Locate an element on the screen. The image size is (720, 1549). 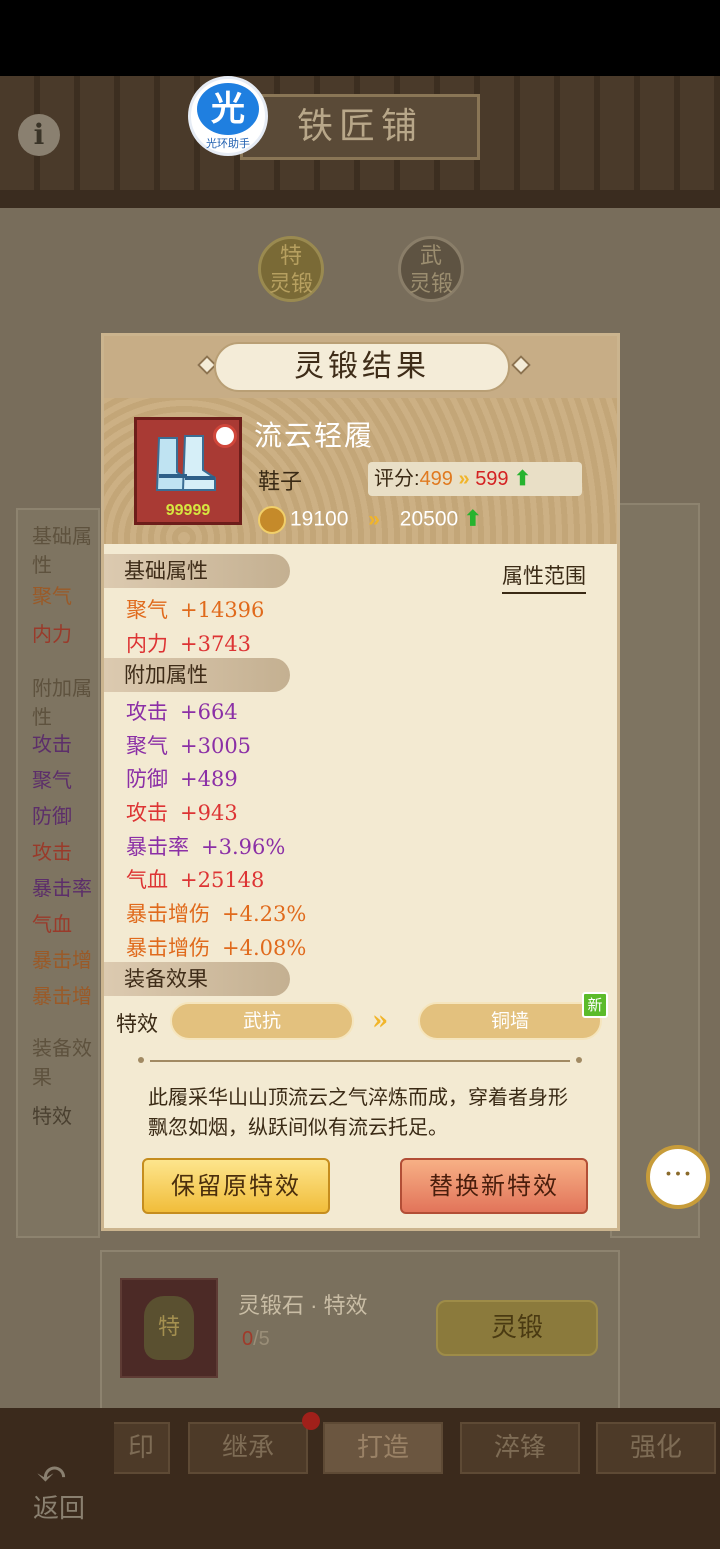
power-old: 19100 is located at coordinates (319, 519).